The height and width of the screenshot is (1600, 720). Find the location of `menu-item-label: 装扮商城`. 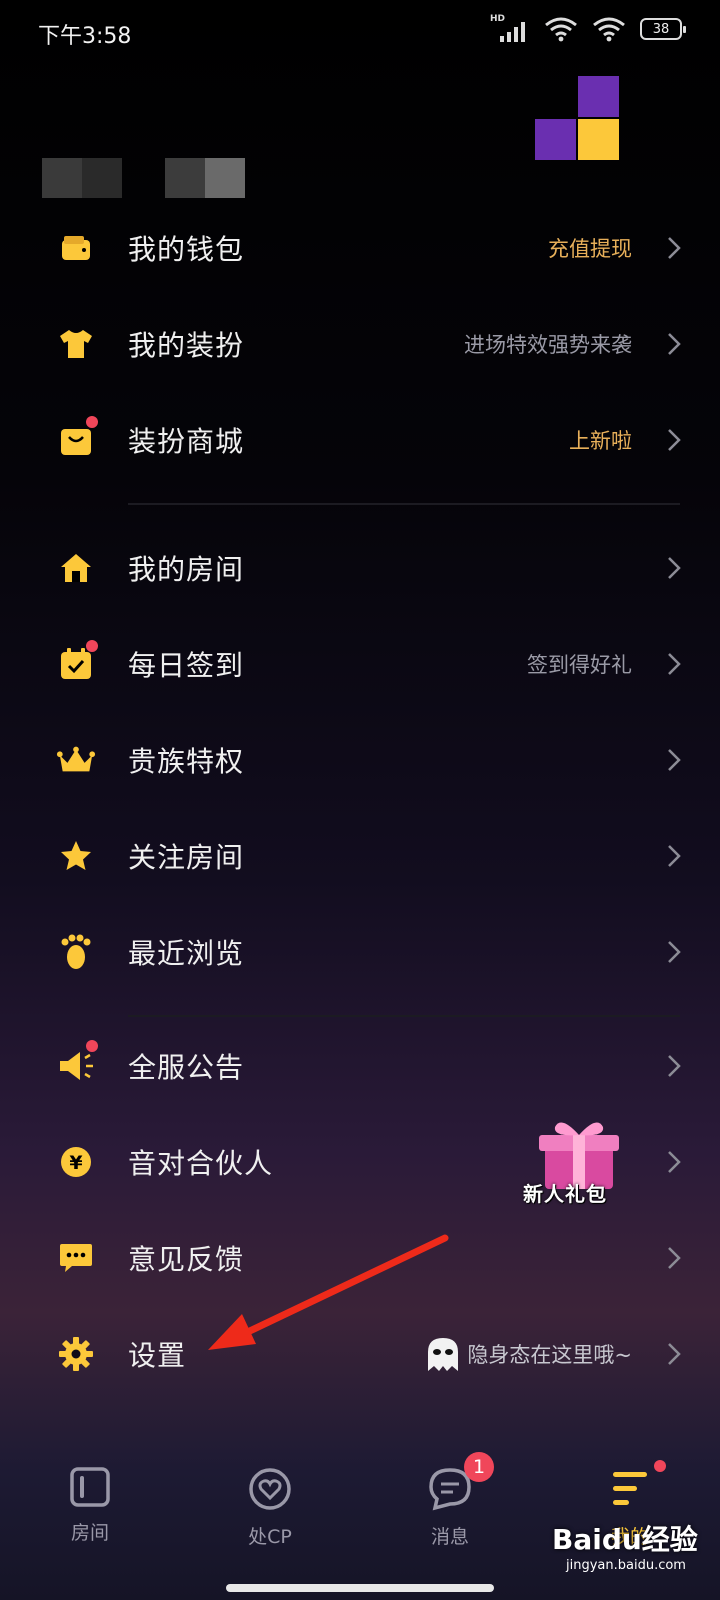

menu-item-label: 装扮商城 is located at coordinates (186, 441).